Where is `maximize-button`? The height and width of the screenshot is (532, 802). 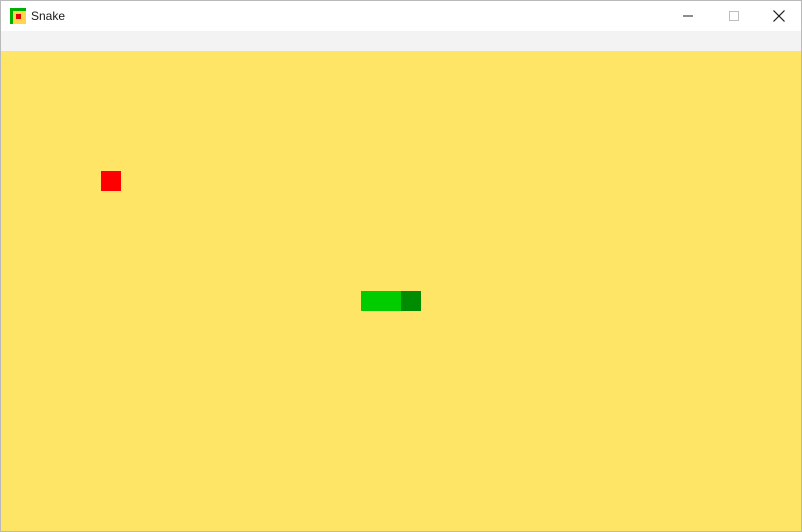 maximize-button is located at coordinates (734, 16).